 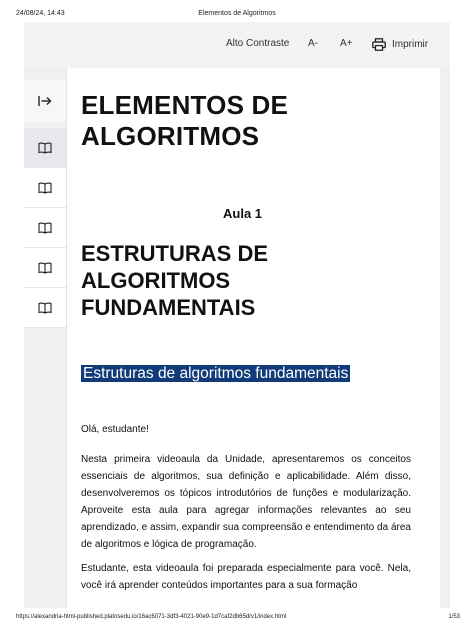 I want to click on greeting-text: Olá, estudante!, so click(x=115, y=429).